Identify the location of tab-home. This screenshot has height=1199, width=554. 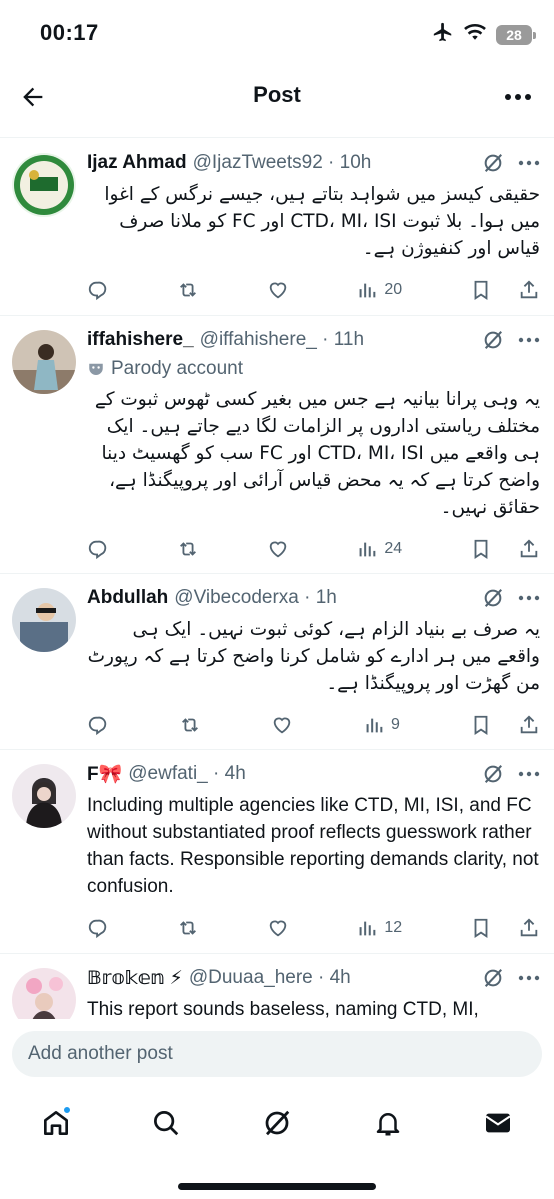
(56, 1123).